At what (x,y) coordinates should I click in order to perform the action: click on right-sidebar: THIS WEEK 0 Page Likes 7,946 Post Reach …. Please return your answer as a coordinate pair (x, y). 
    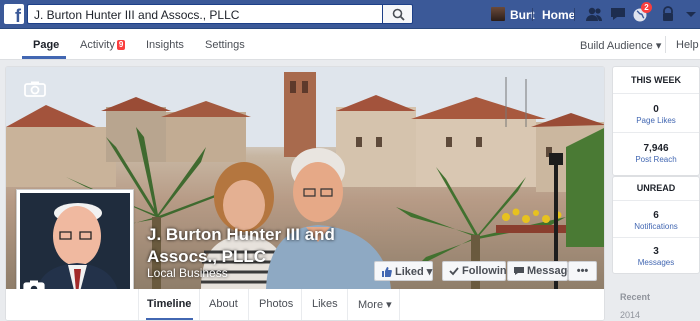
    Looking at the image, I should click on (656, 193).